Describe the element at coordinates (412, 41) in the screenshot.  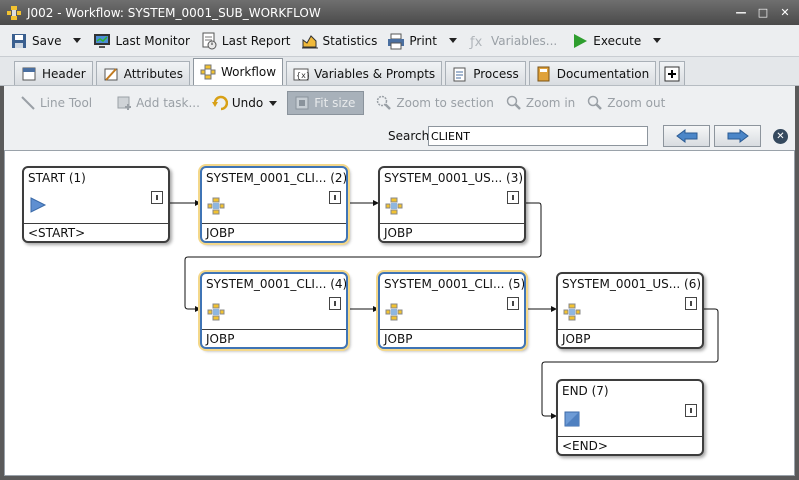
I see `print-button: Print` at that location.